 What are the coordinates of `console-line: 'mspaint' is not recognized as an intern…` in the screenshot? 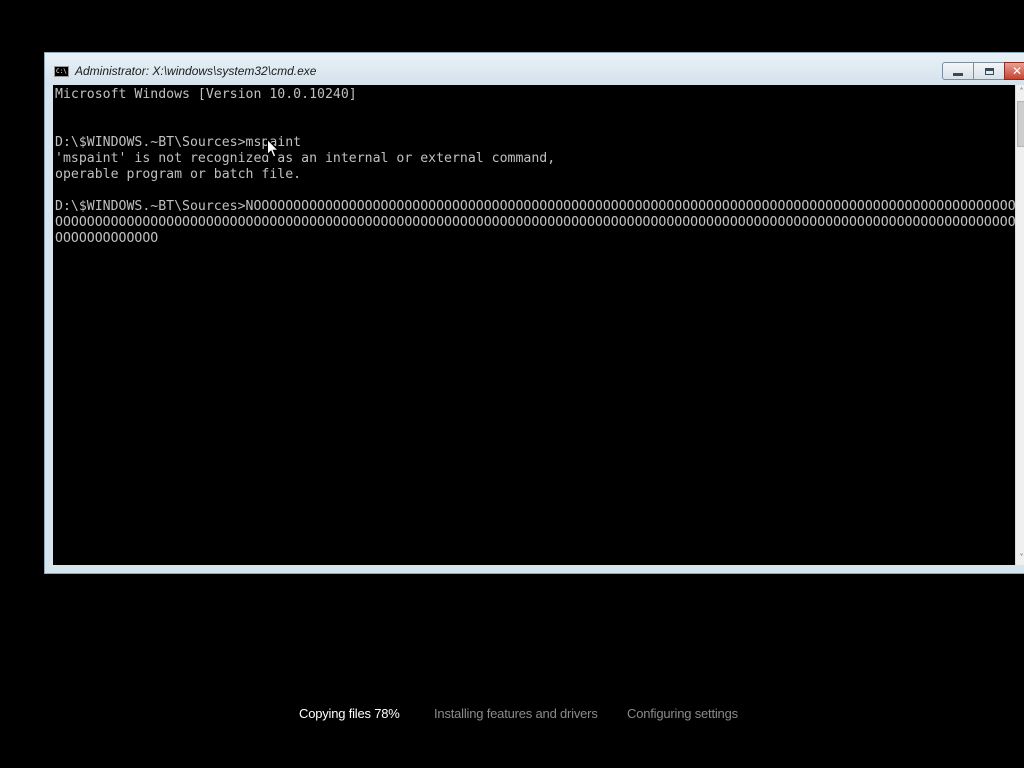 It's located at (305, 158).